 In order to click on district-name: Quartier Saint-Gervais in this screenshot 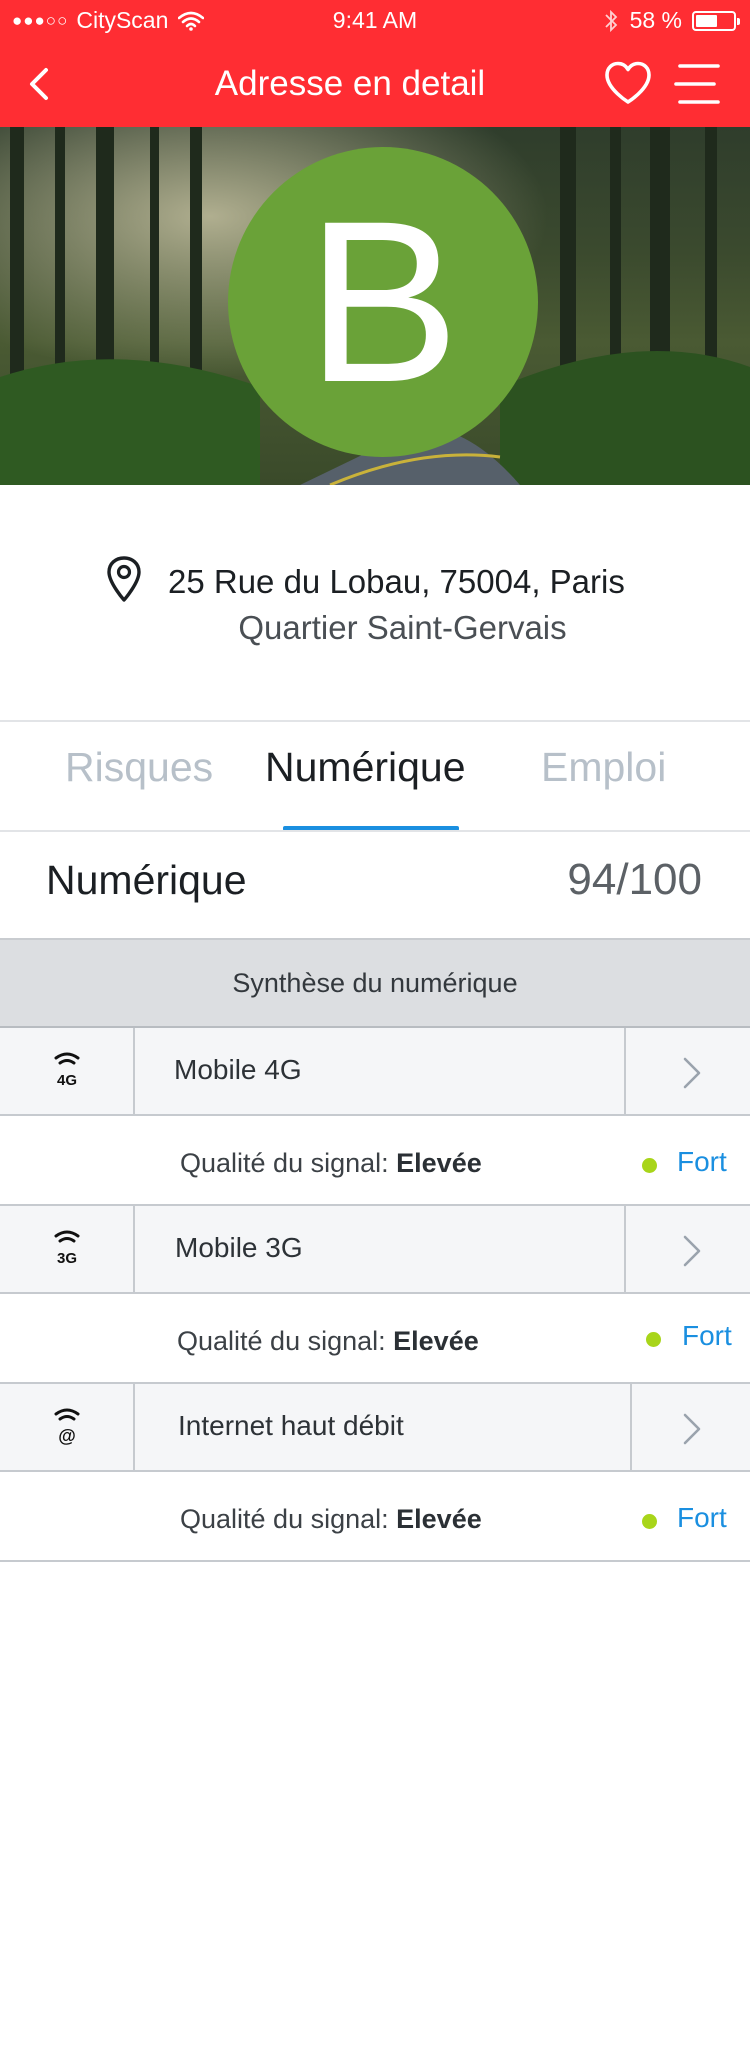, I will do `click(402, 627)`.